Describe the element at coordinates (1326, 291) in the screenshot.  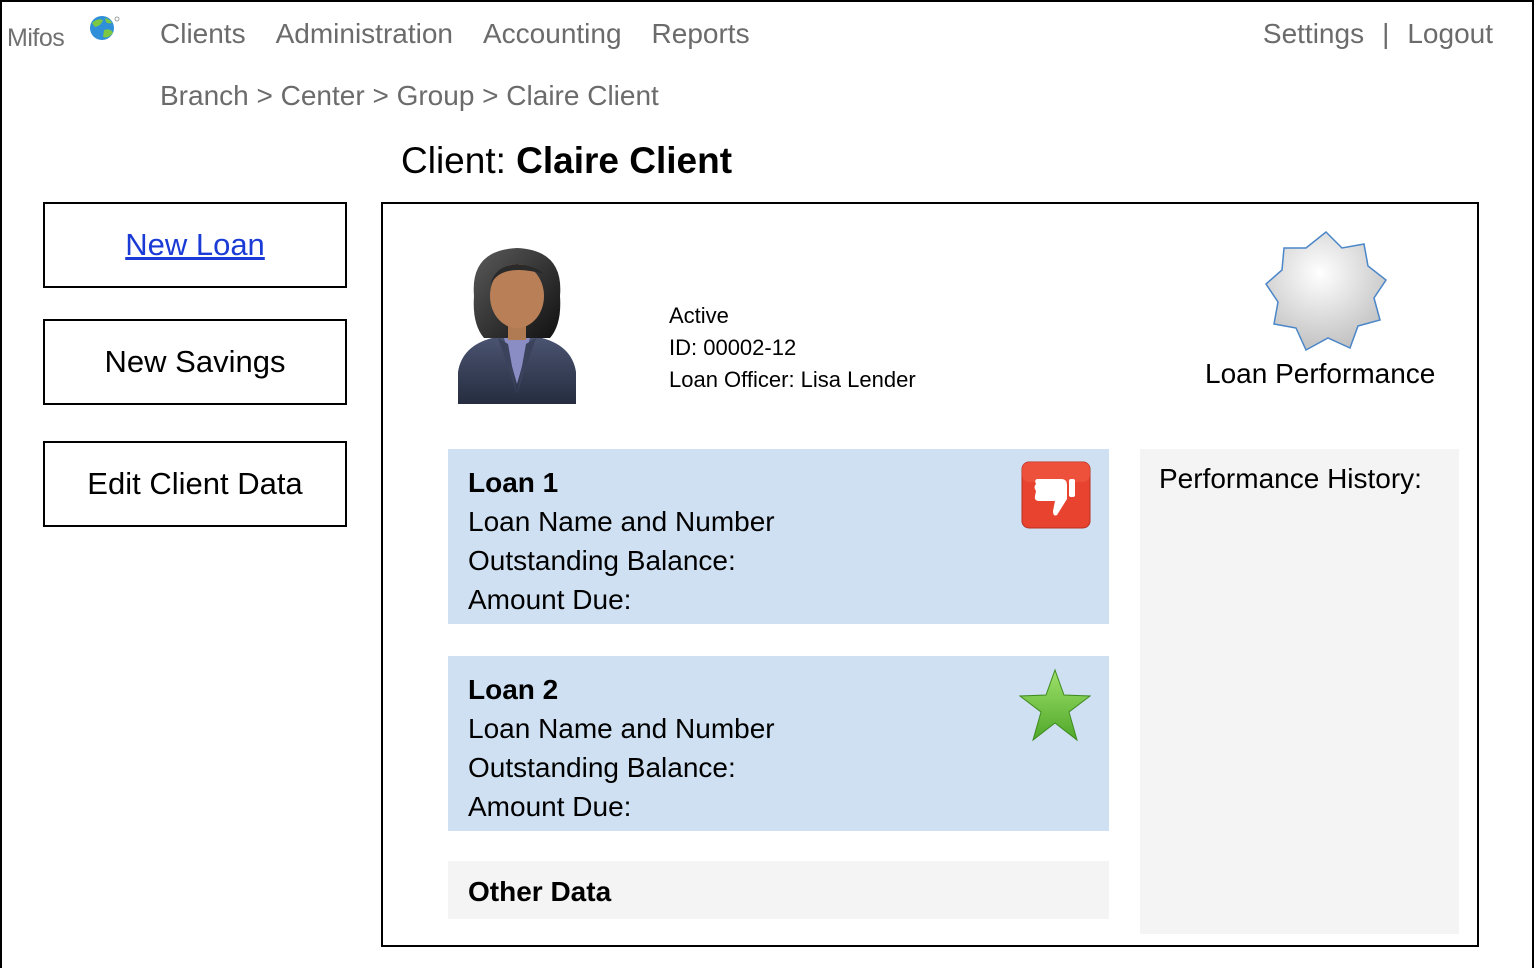
I see `performance-badge-icon` at that location.